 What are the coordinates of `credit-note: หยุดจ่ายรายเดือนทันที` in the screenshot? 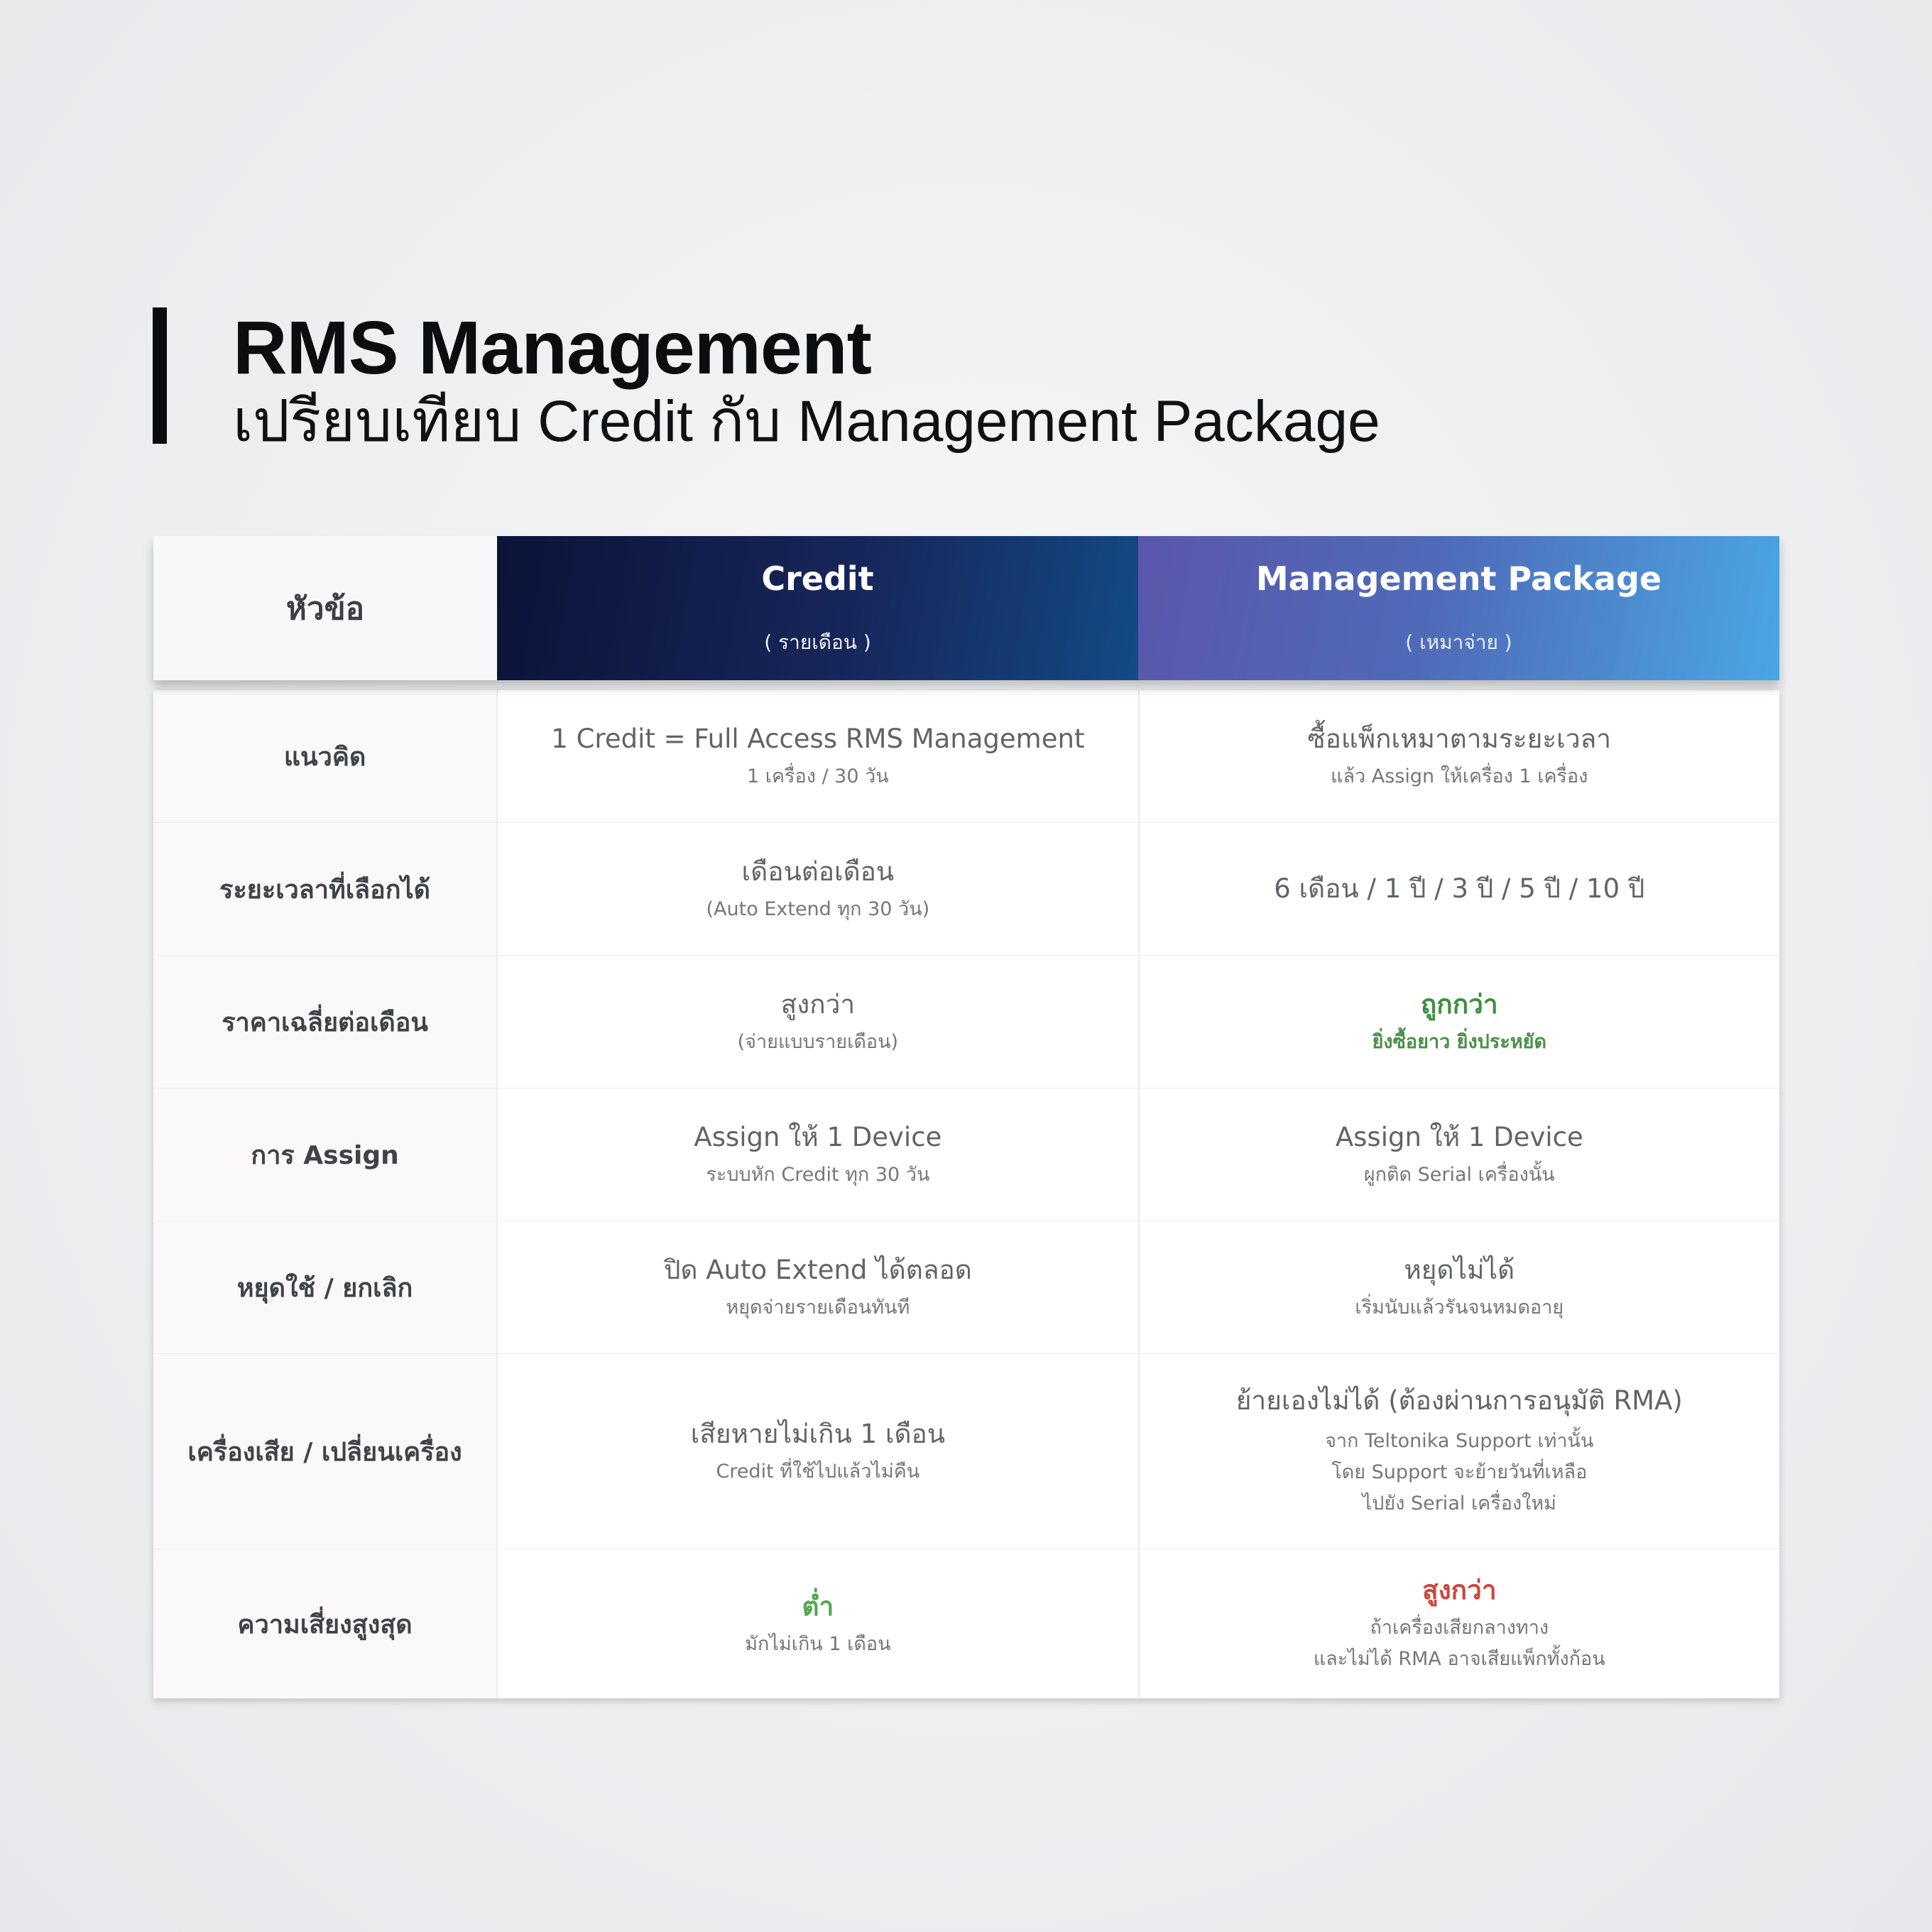 It's located at (818, 1307).